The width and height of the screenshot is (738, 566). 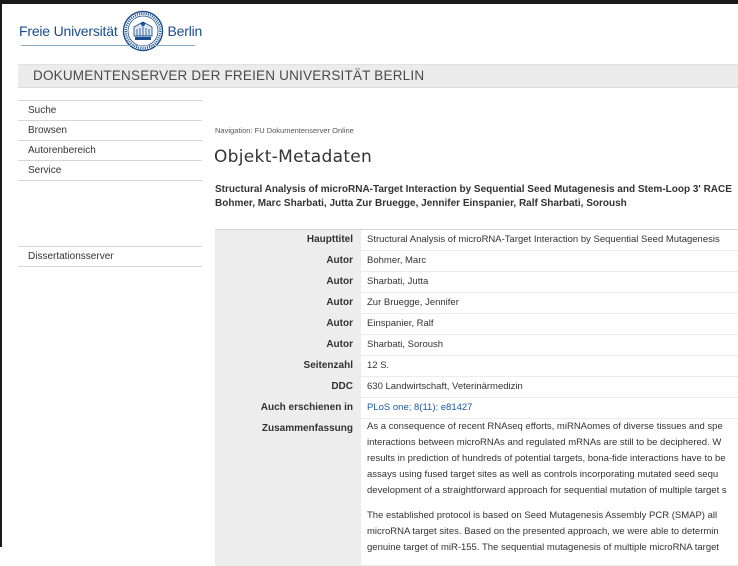 I want to click on metadata-label: Seitenzahl, so click(x=288, y=366).